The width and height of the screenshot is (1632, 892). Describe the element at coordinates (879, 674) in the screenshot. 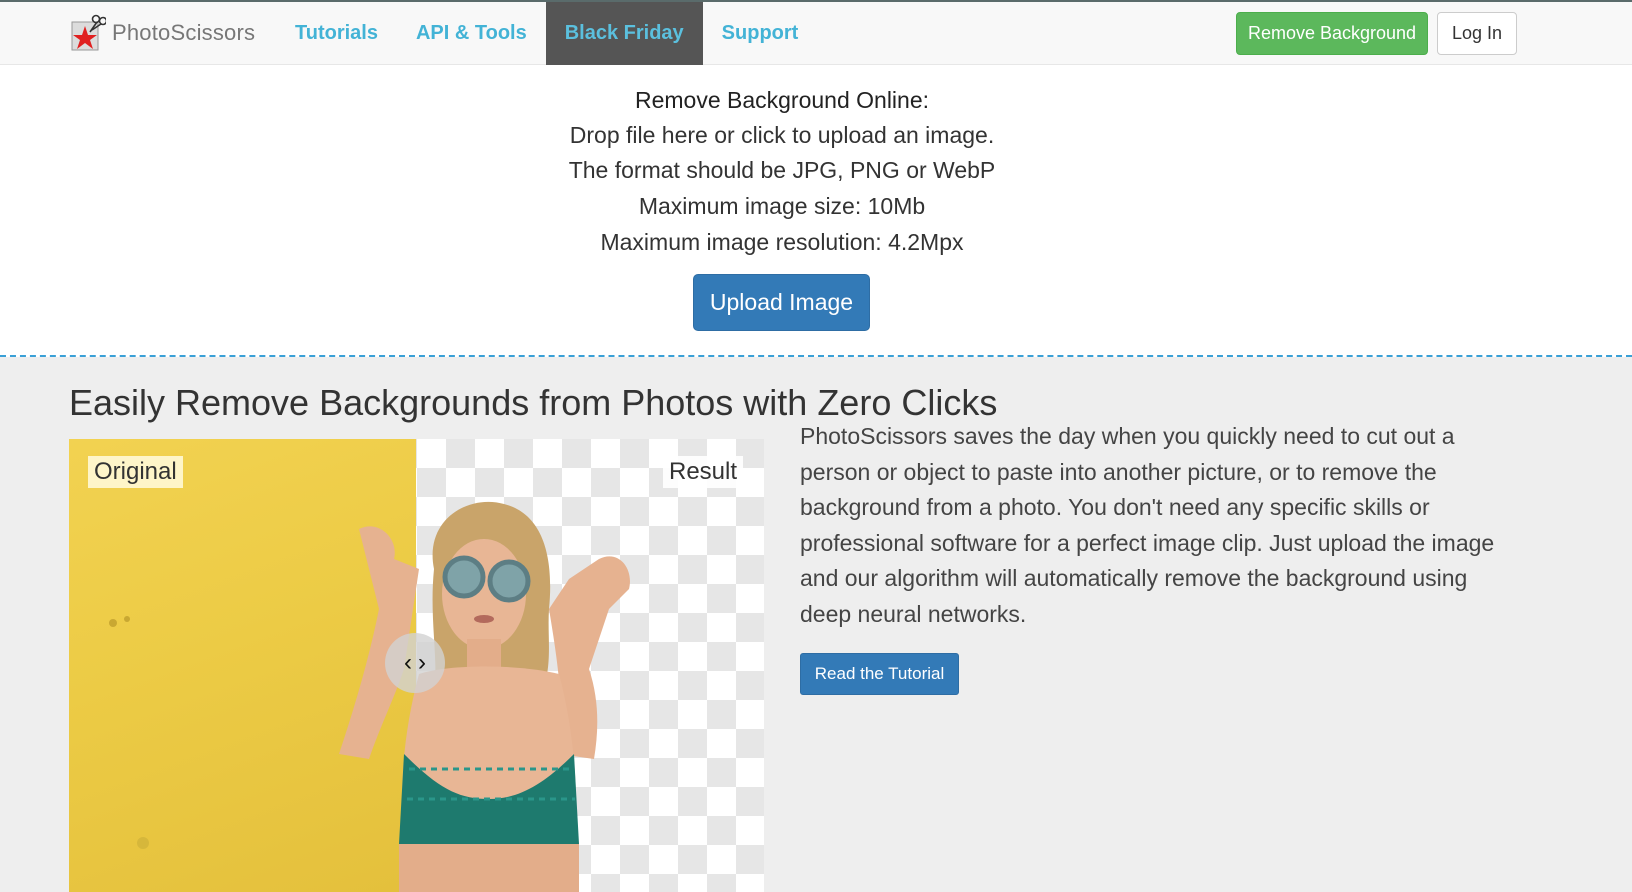

I see `read-tutorial-button: Read the Tutorial` at that location.